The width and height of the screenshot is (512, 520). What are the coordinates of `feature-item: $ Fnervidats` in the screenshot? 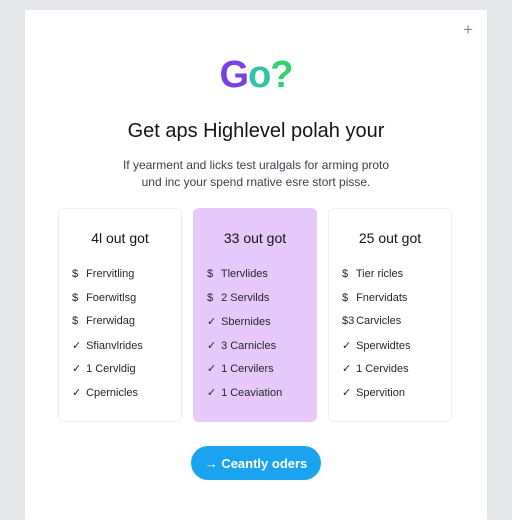 It's located at (376, 304).